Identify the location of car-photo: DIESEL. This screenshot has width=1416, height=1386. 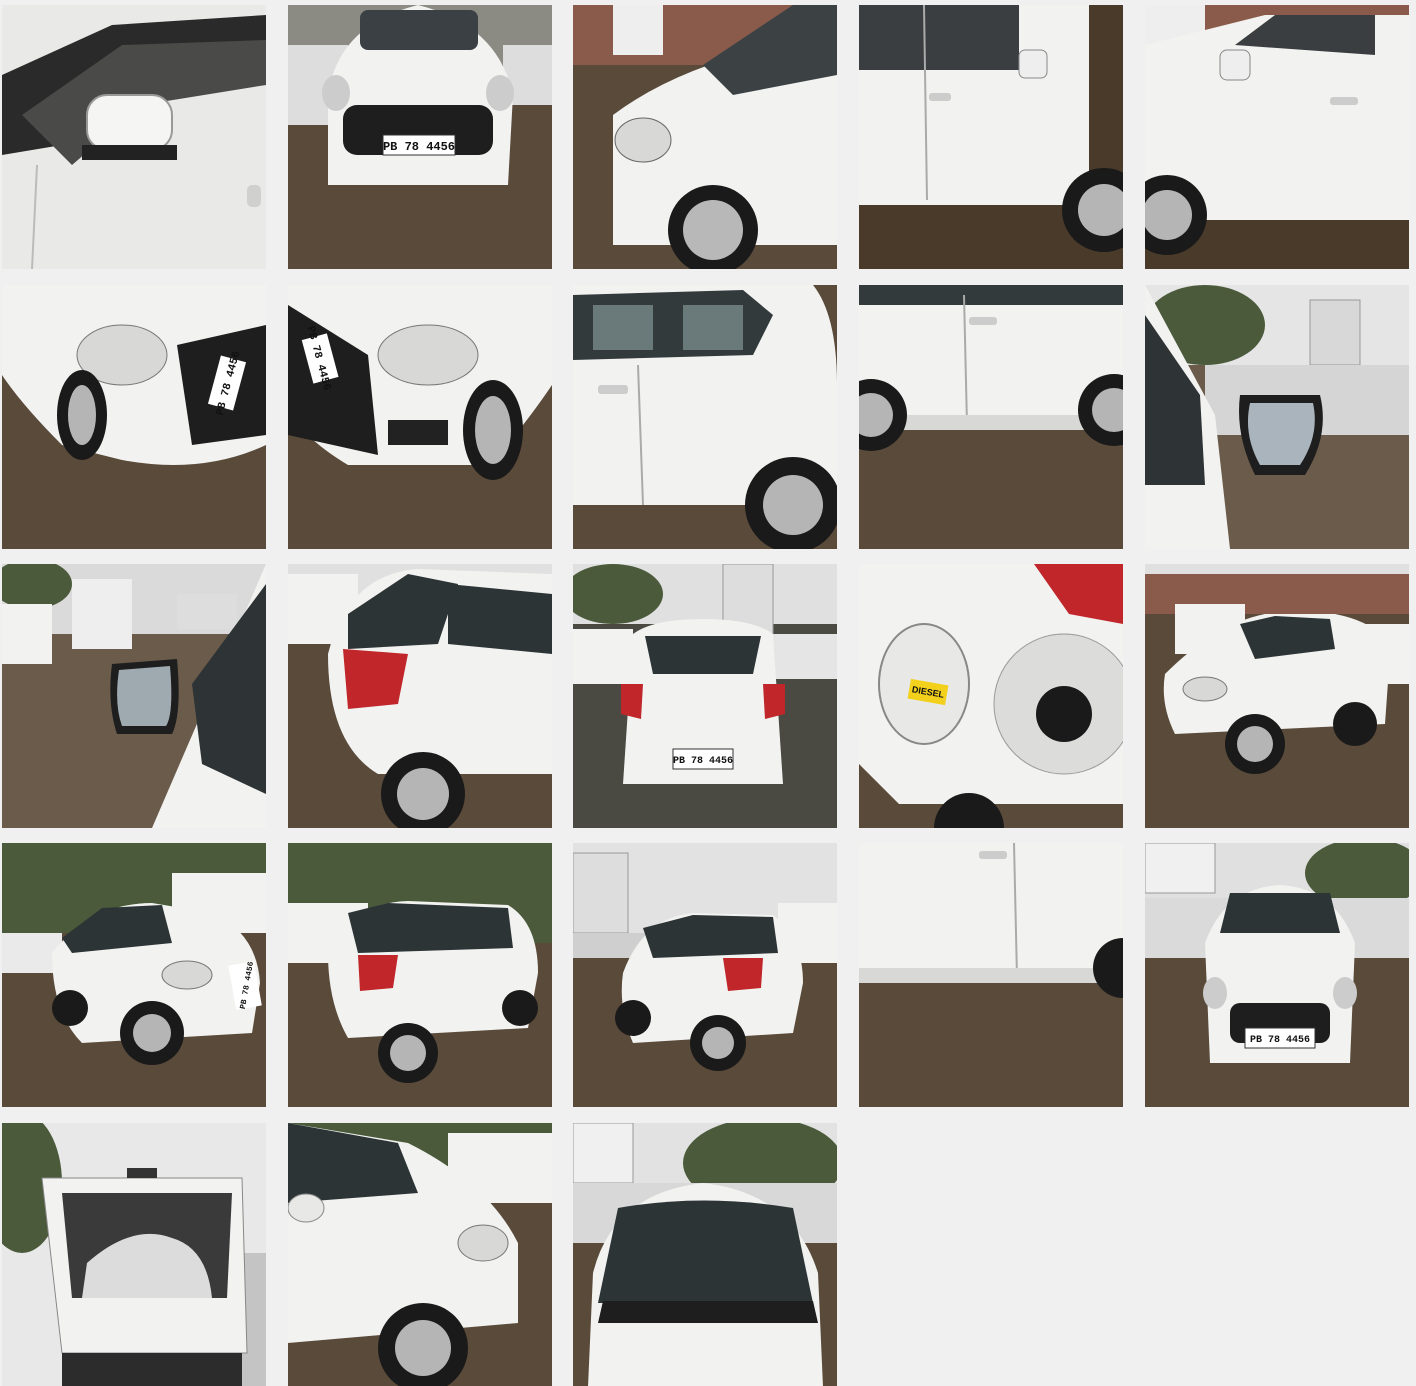
(991, 696).